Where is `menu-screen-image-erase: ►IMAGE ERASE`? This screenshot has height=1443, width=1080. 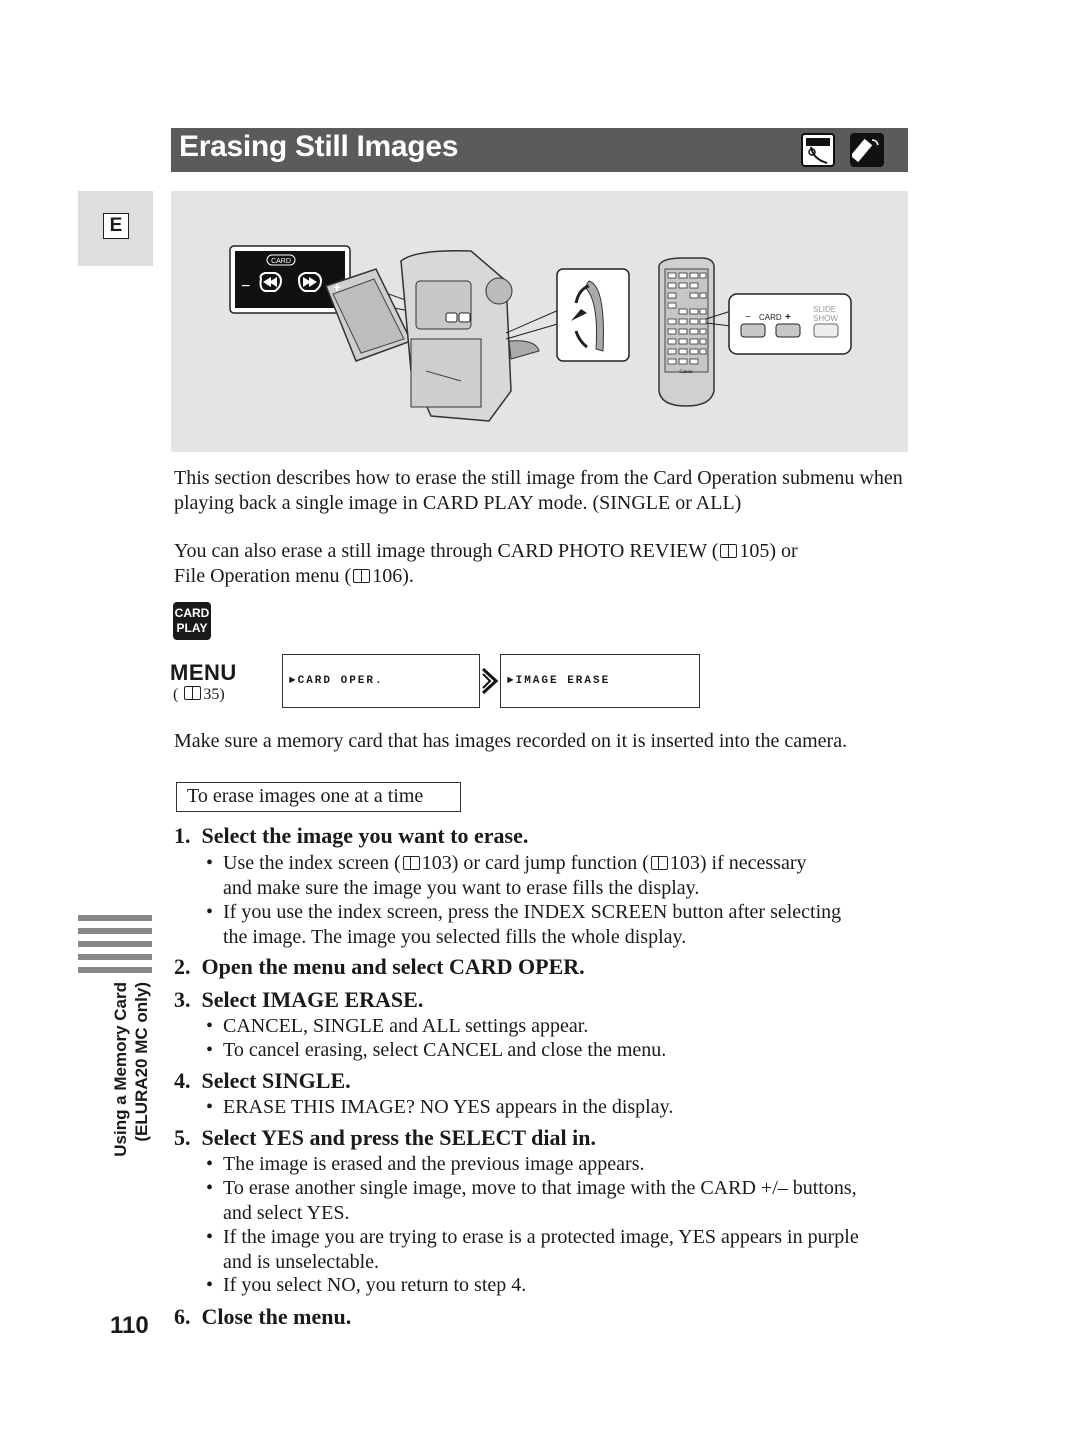 menu-screen-image-erase: ►IMAGE ERASE is located at coordinates (600, 681).